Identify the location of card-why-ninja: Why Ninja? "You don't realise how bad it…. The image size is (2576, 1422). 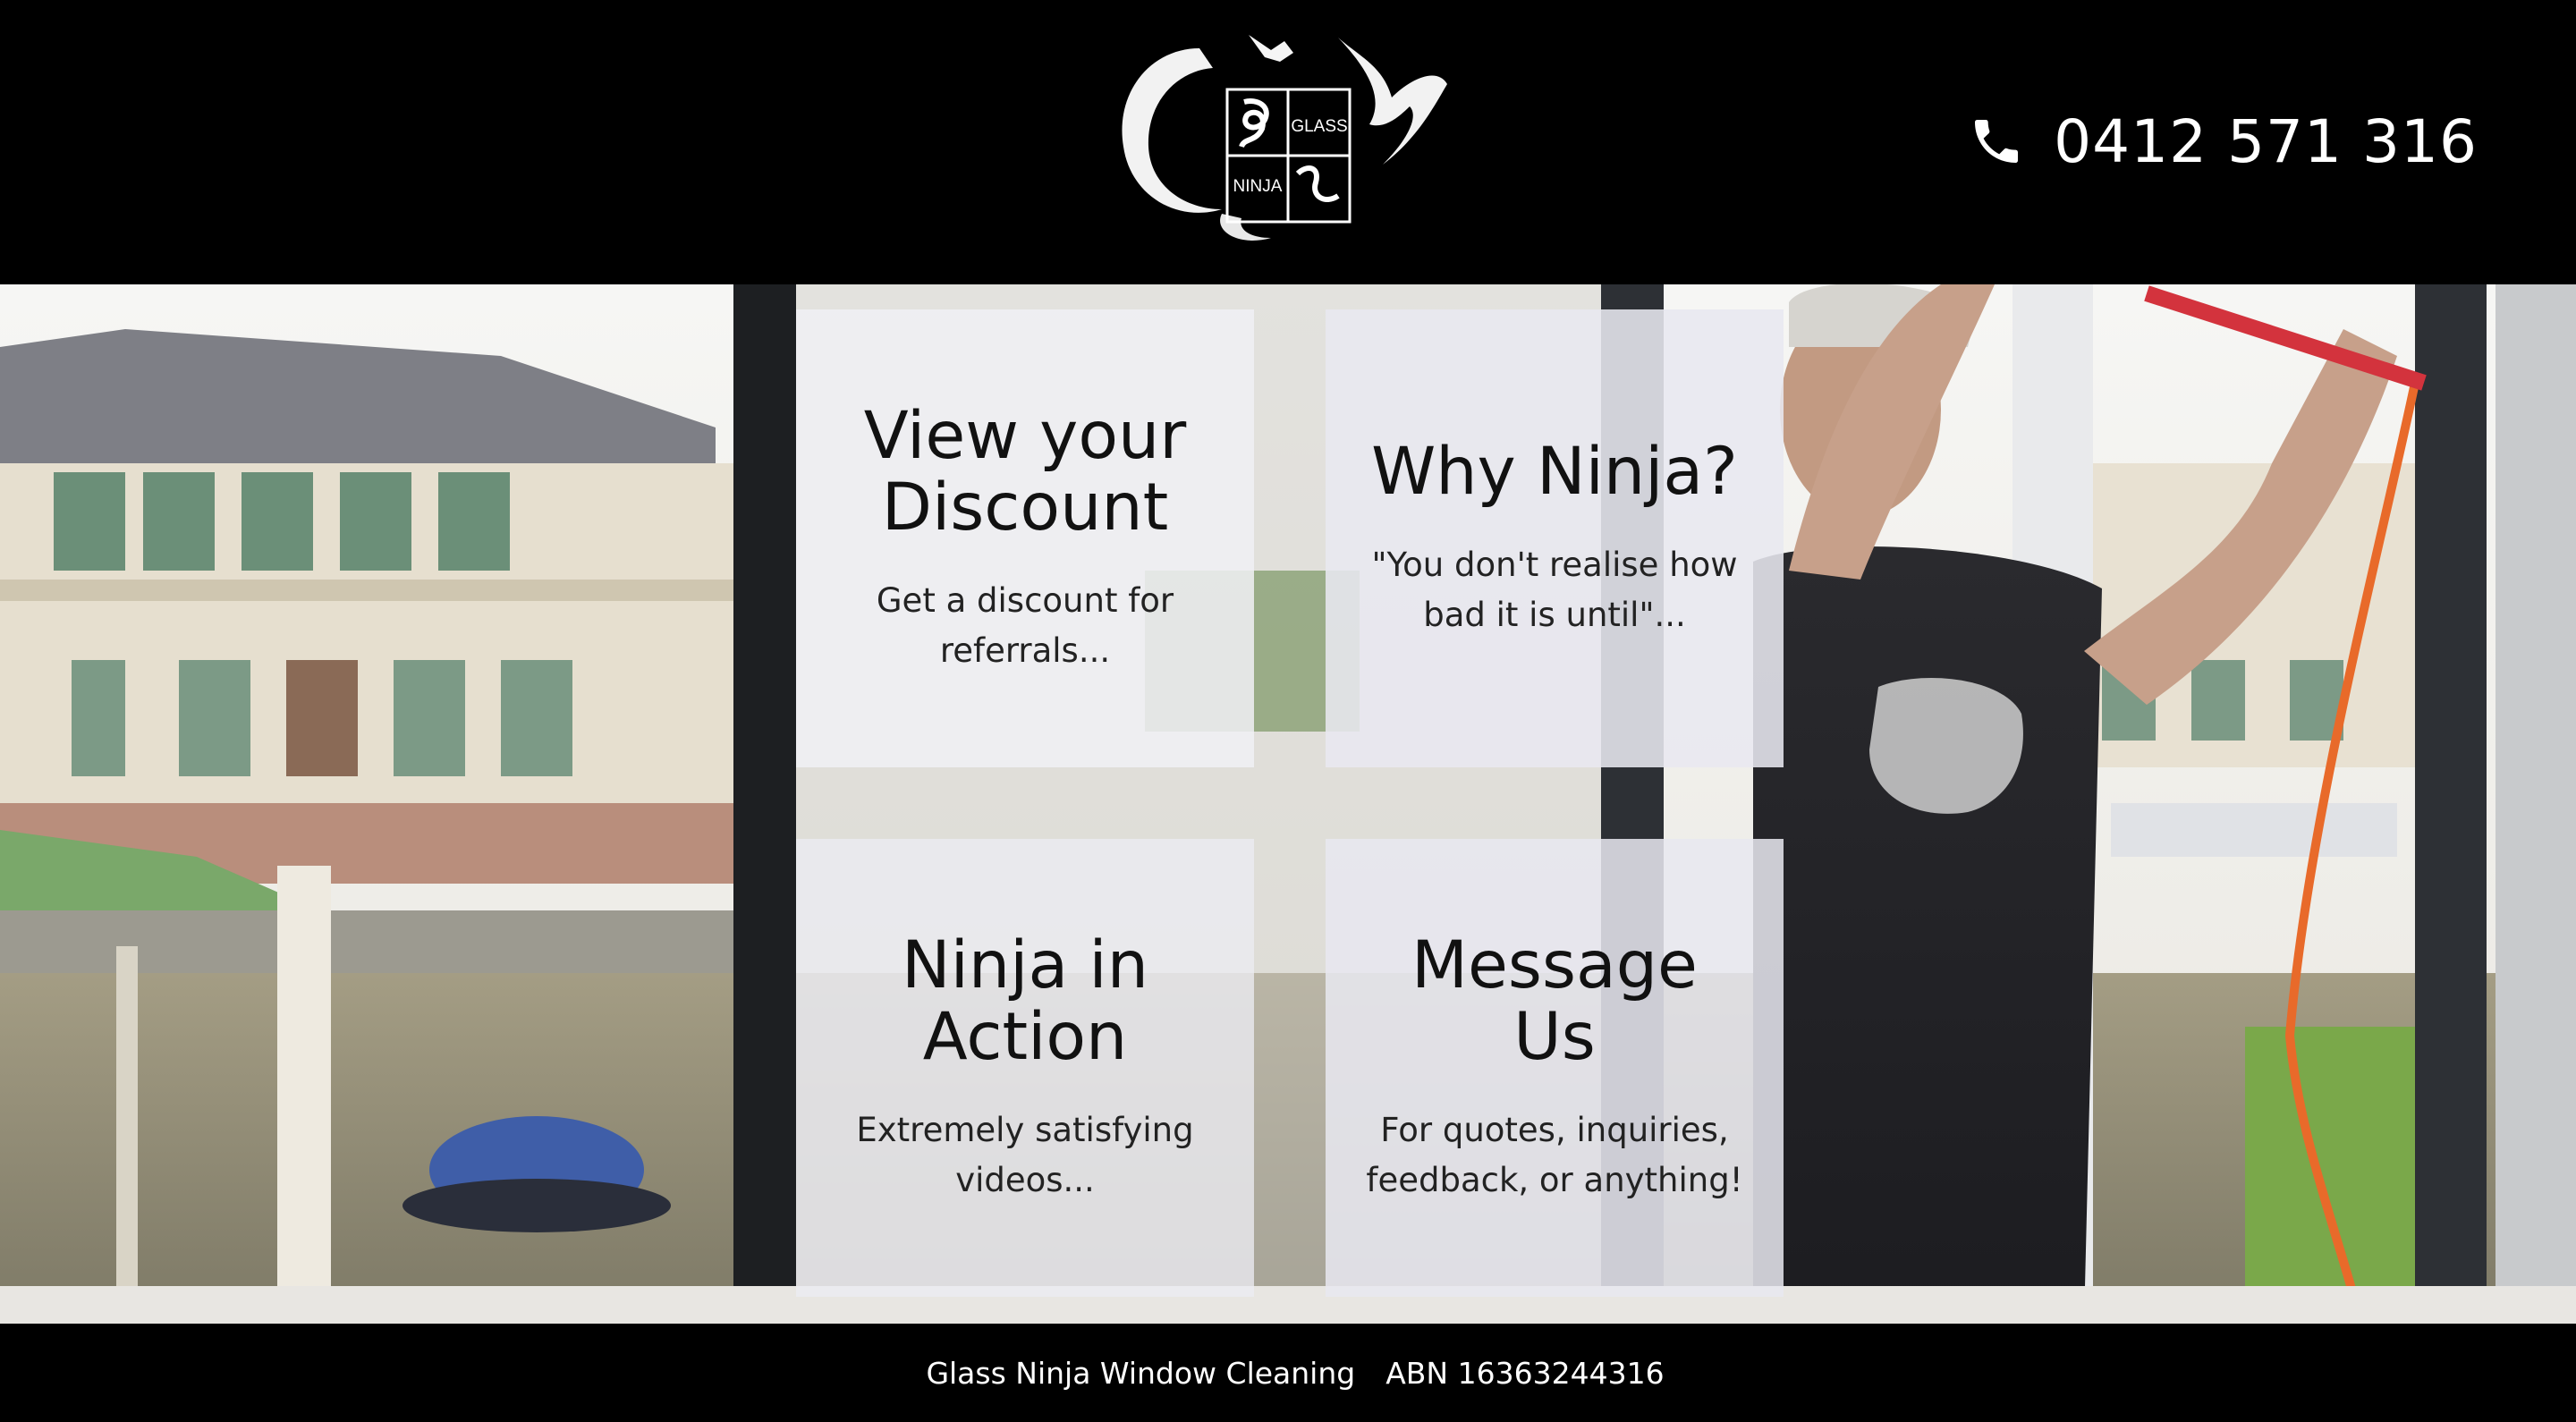
(1555, 538).